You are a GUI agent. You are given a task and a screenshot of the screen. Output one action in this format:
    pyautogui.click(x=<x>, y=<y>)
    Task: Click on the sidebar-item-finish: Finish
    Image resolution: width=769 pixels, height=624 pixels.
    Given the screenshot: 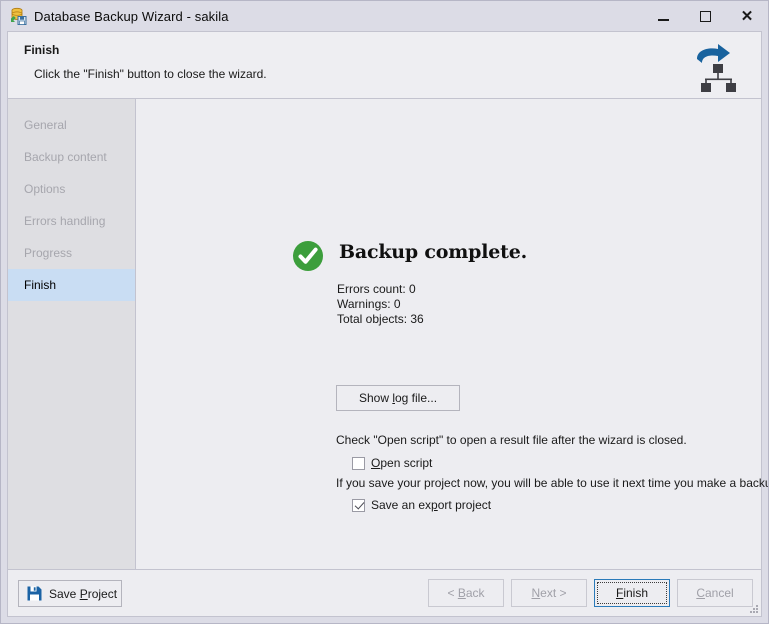 What is the action you would take?
    pyautogui.click(x=71, y=285)
    